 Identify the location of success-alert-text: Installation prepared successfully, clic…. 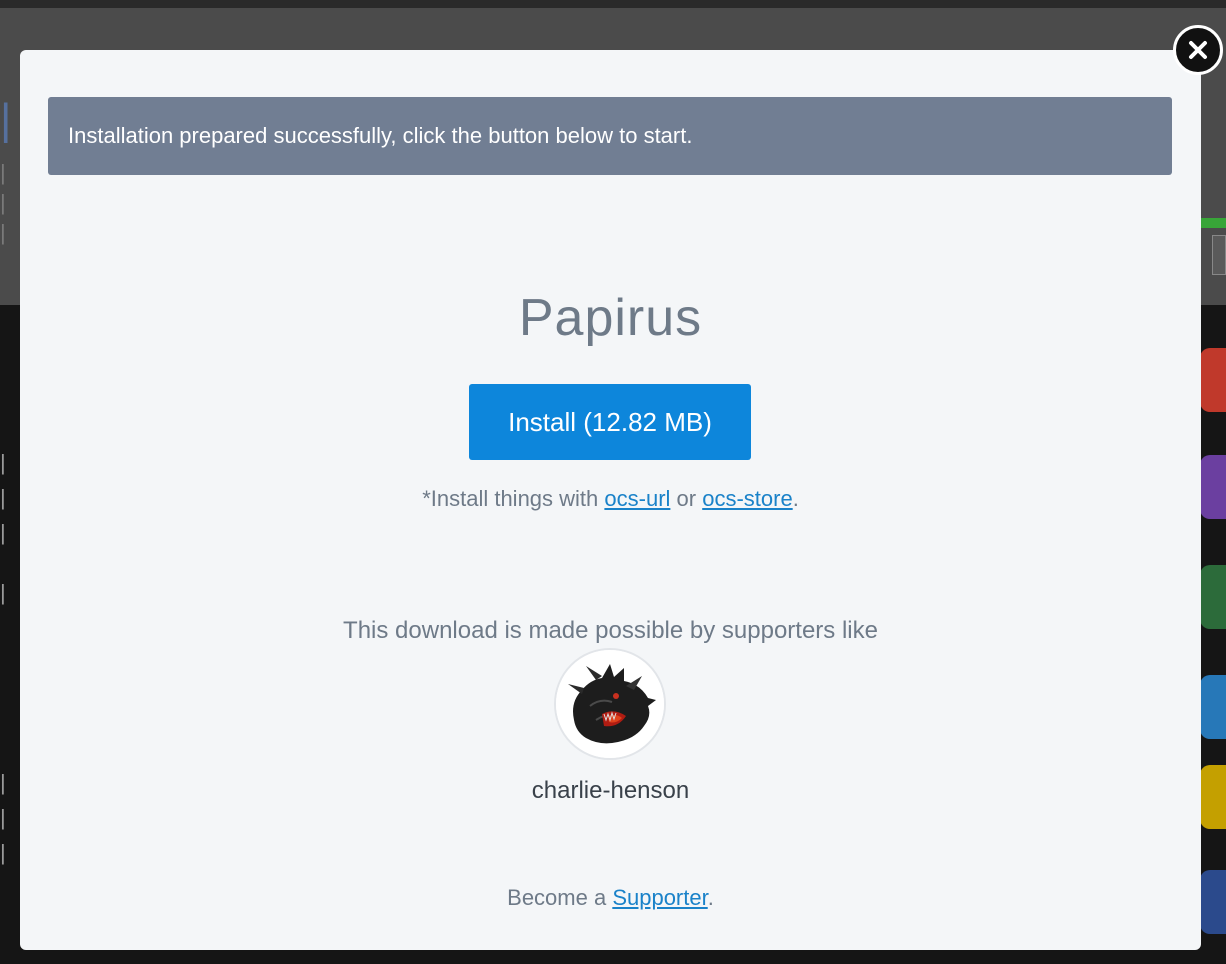
(380, 135).